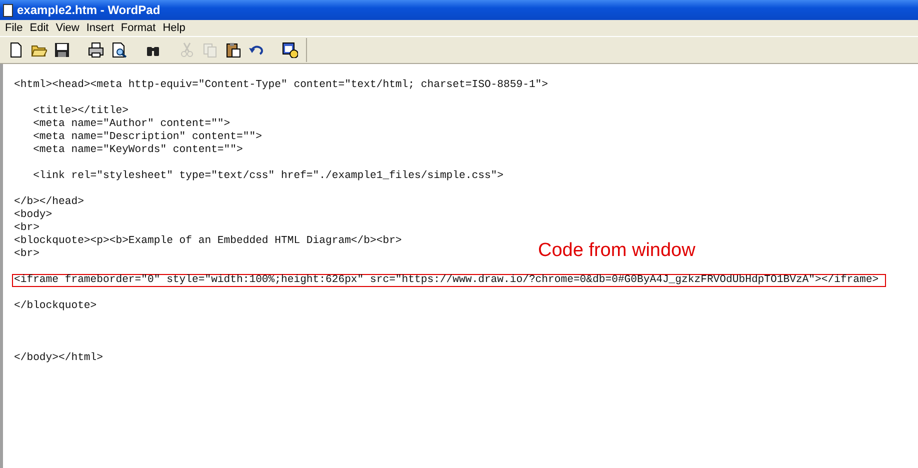  Describe the element at coordinates (268, 176) in the screenshot. I see `code-line: <link rel="stylesheet" type="text/css" href="./example1_files/simple.css">` at that location.